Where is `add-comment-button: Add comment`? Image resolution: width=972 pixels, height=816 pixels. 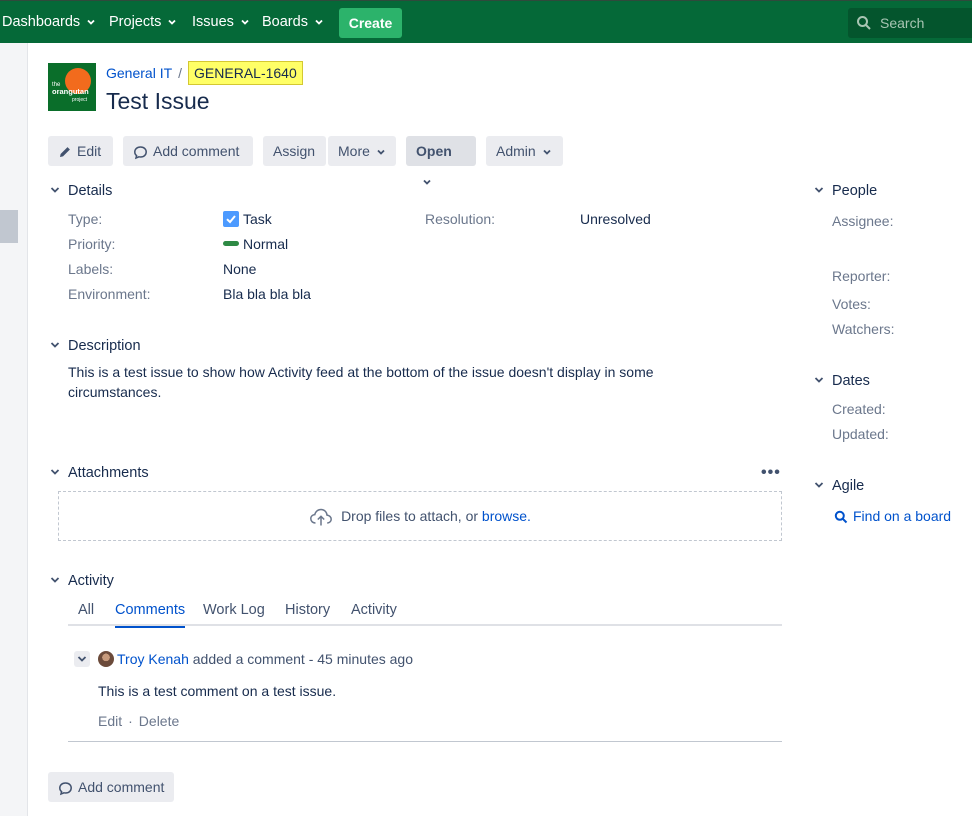 add-comment-button: Add comment is located at coordinates (188, 151).